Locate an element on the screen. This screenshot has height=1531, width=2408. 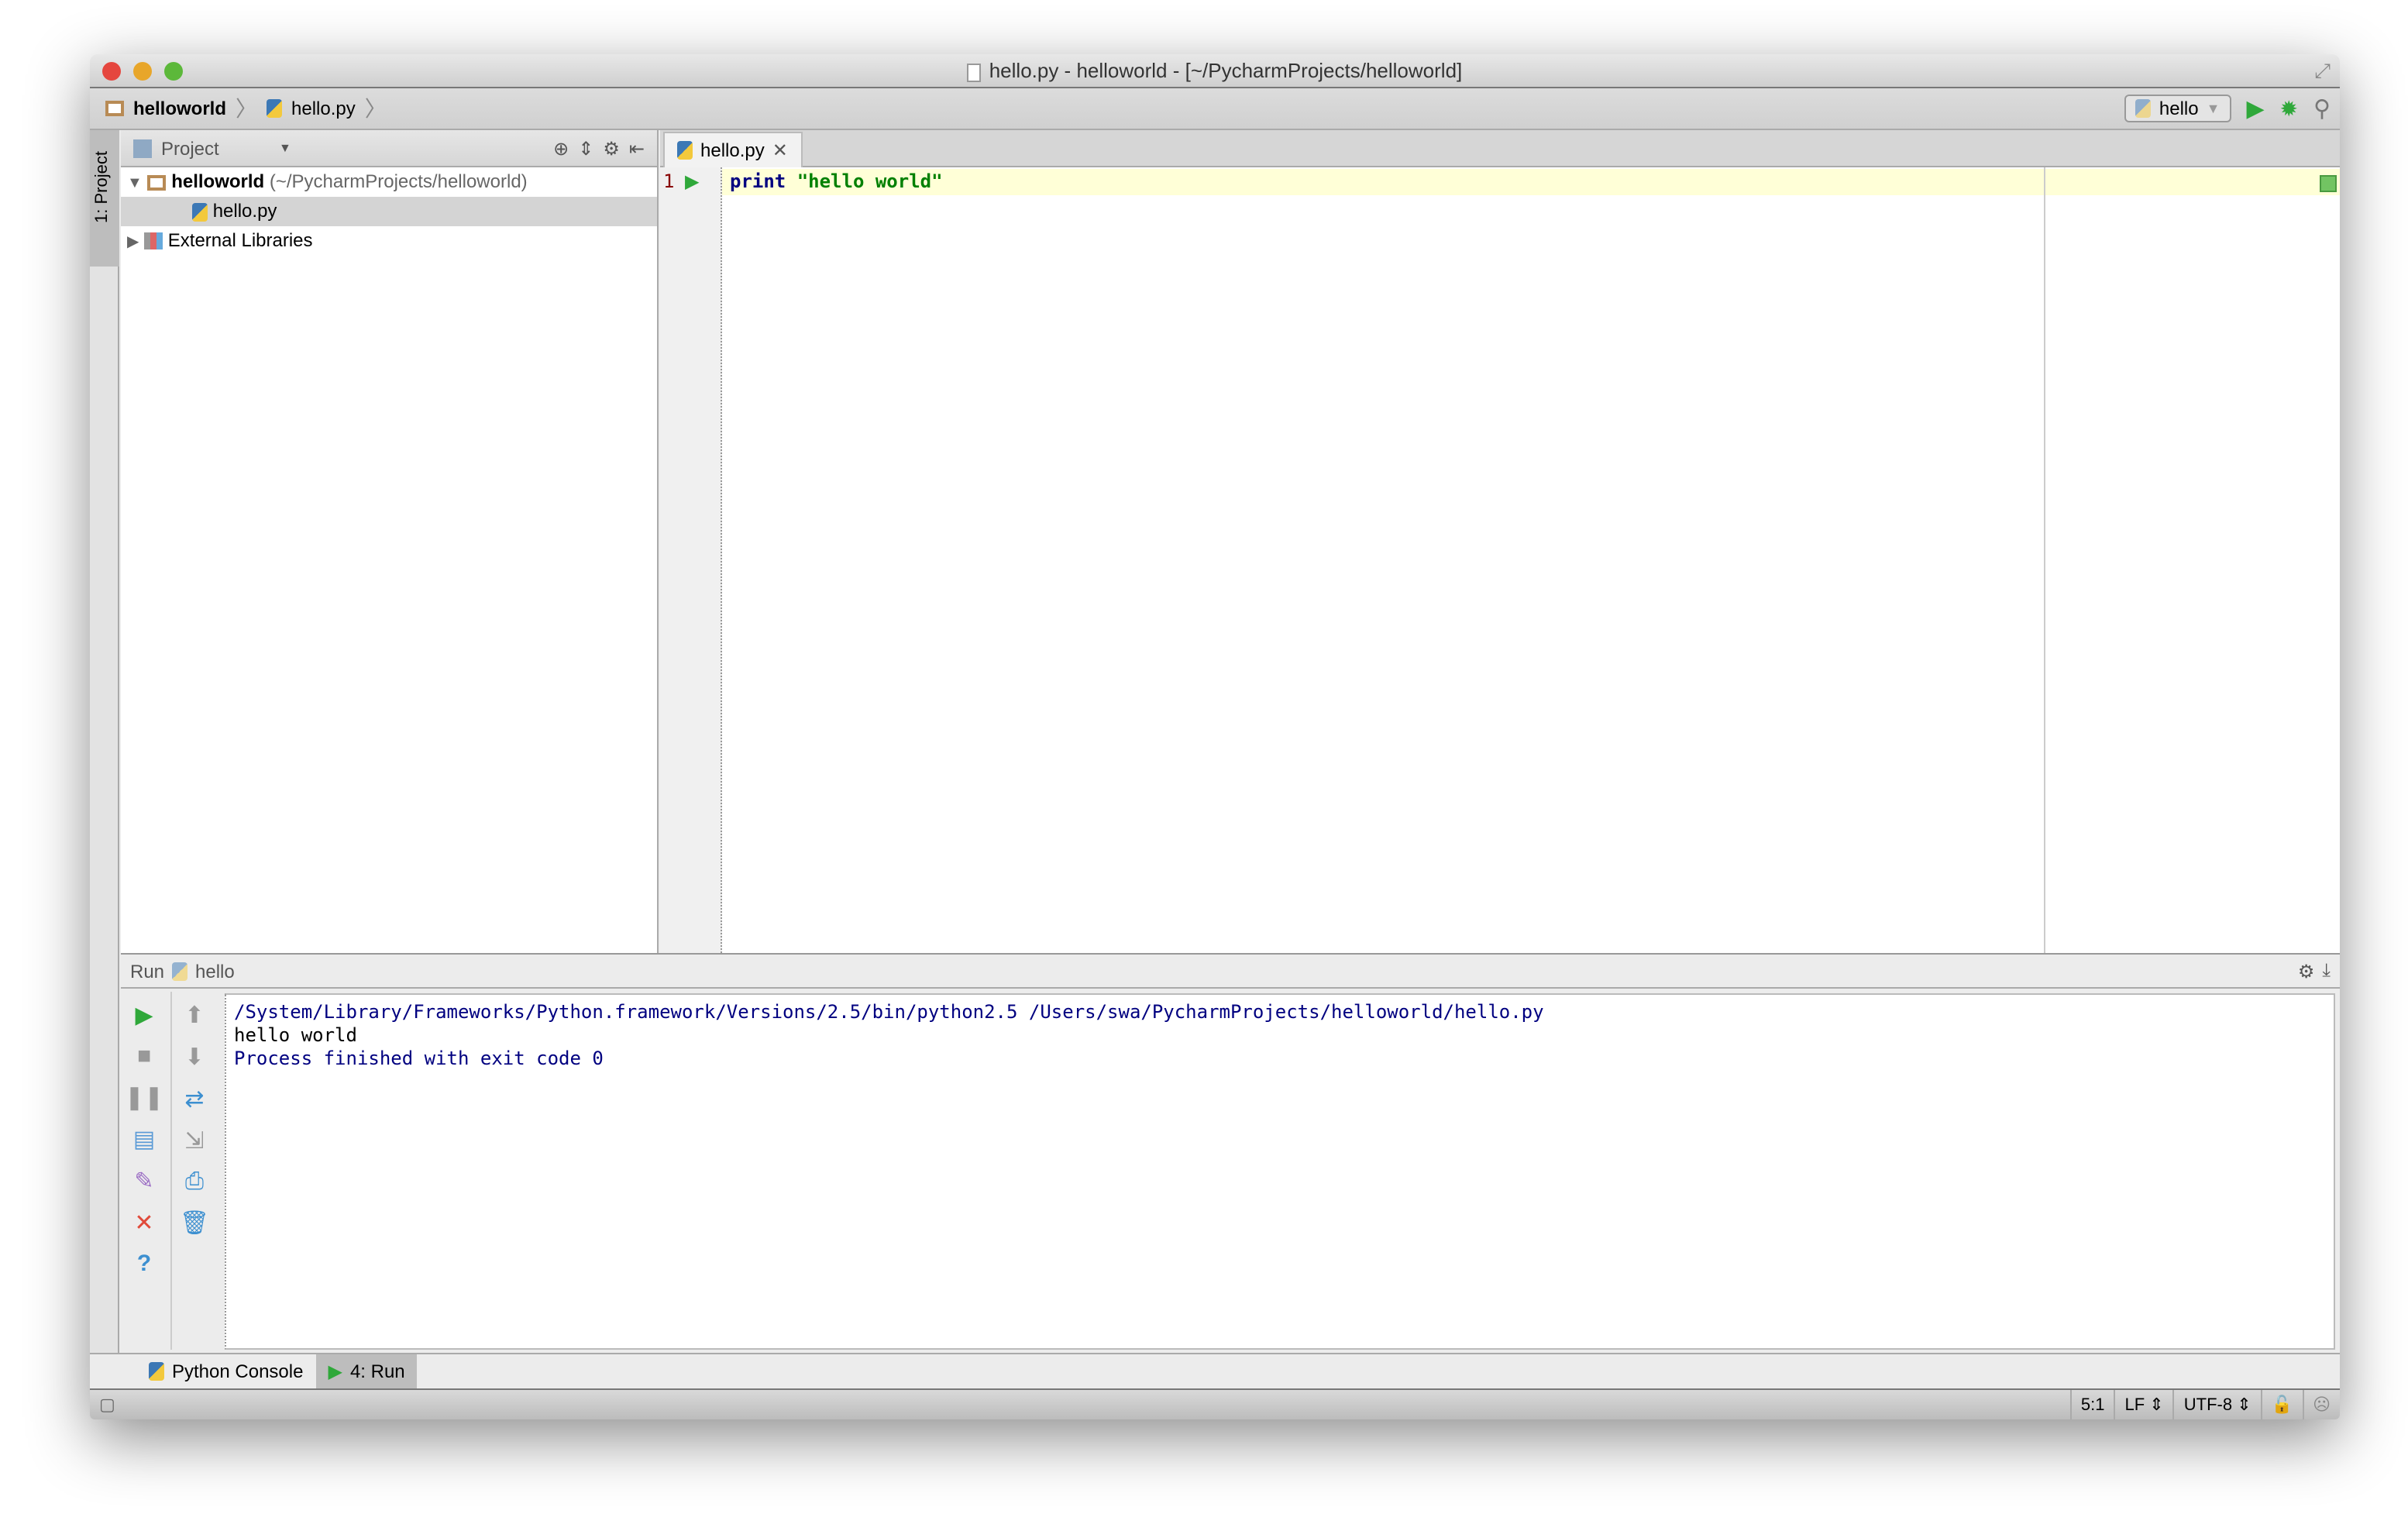
bottom-tool-tabs: Python Console ▶ 4: Run is located at coordinates (1215, 1370).